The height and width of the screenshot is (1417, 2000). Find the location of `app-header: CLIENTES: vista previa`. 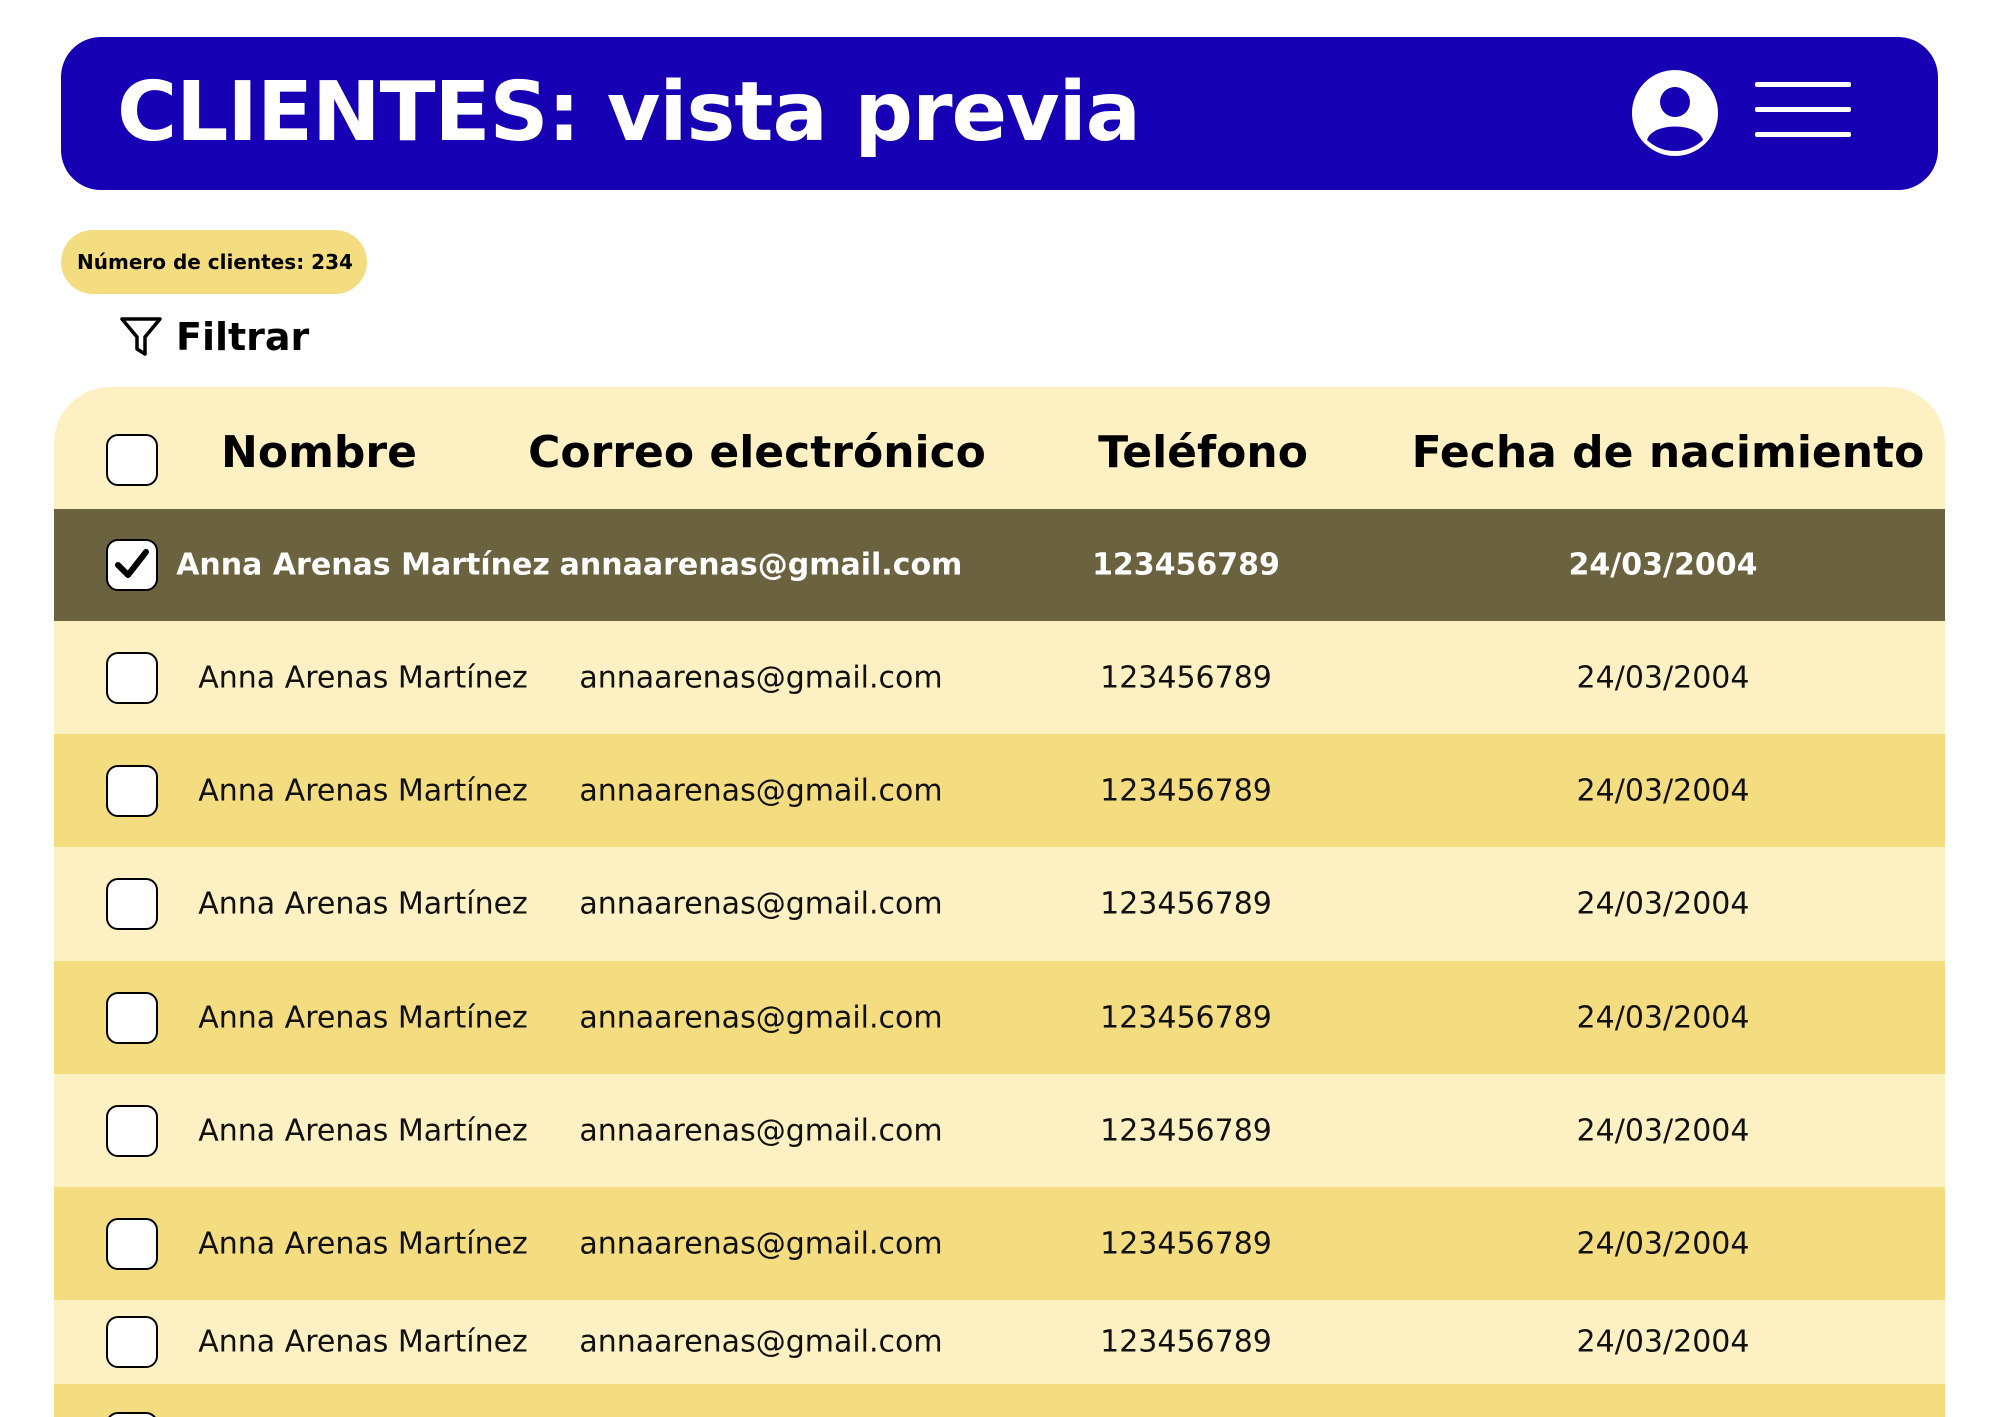

app-header: CLIENTES: vista previa is located at coordinates (999, 113).